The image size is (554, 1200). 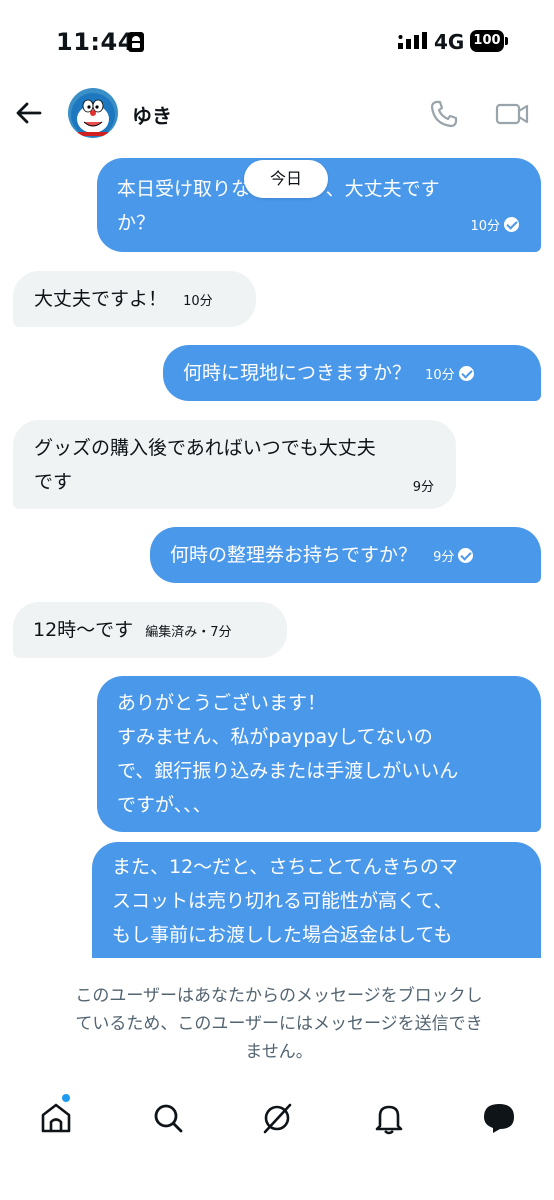 I want to click on search-icon, so click(x=168, y=1118).